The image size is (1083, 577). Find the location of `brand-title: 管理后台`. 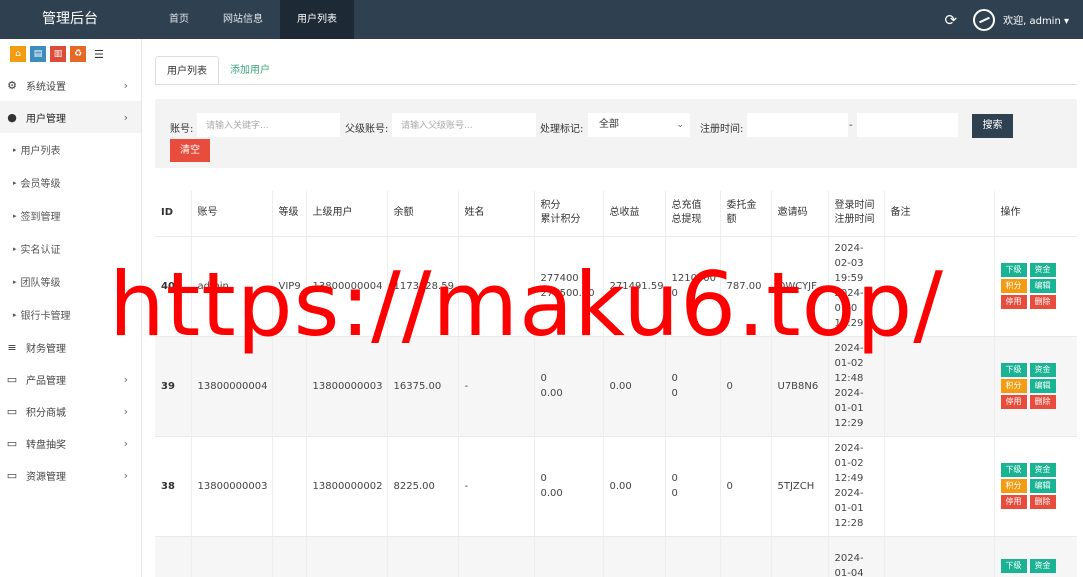

brand-title: 管理后台 is located at coordinates (70, 19).